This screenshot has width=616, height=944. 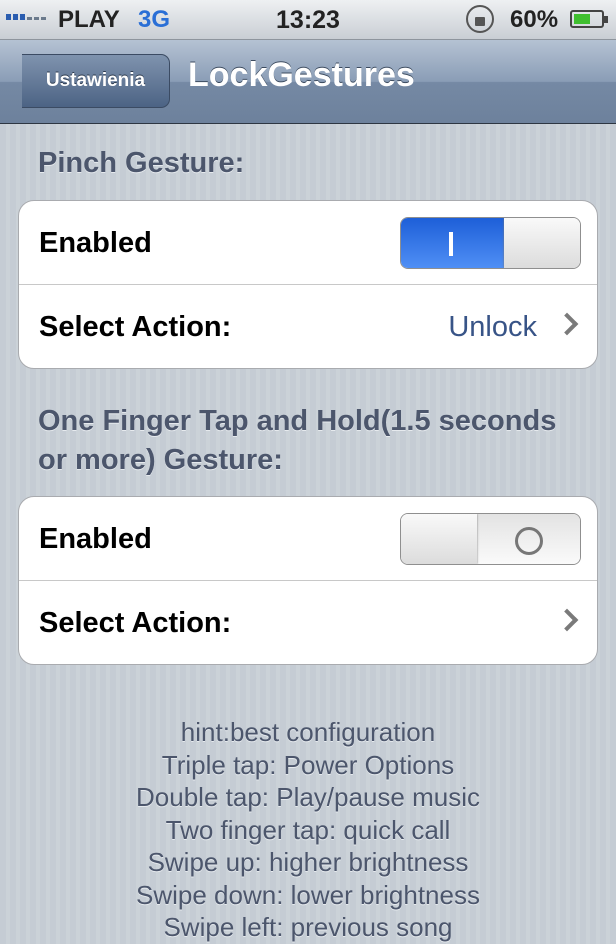 What do you see at coordinates (95, 80) in the screenshot?
I see `back-button-label: Ustawienia` at bounding box center [95, 80].